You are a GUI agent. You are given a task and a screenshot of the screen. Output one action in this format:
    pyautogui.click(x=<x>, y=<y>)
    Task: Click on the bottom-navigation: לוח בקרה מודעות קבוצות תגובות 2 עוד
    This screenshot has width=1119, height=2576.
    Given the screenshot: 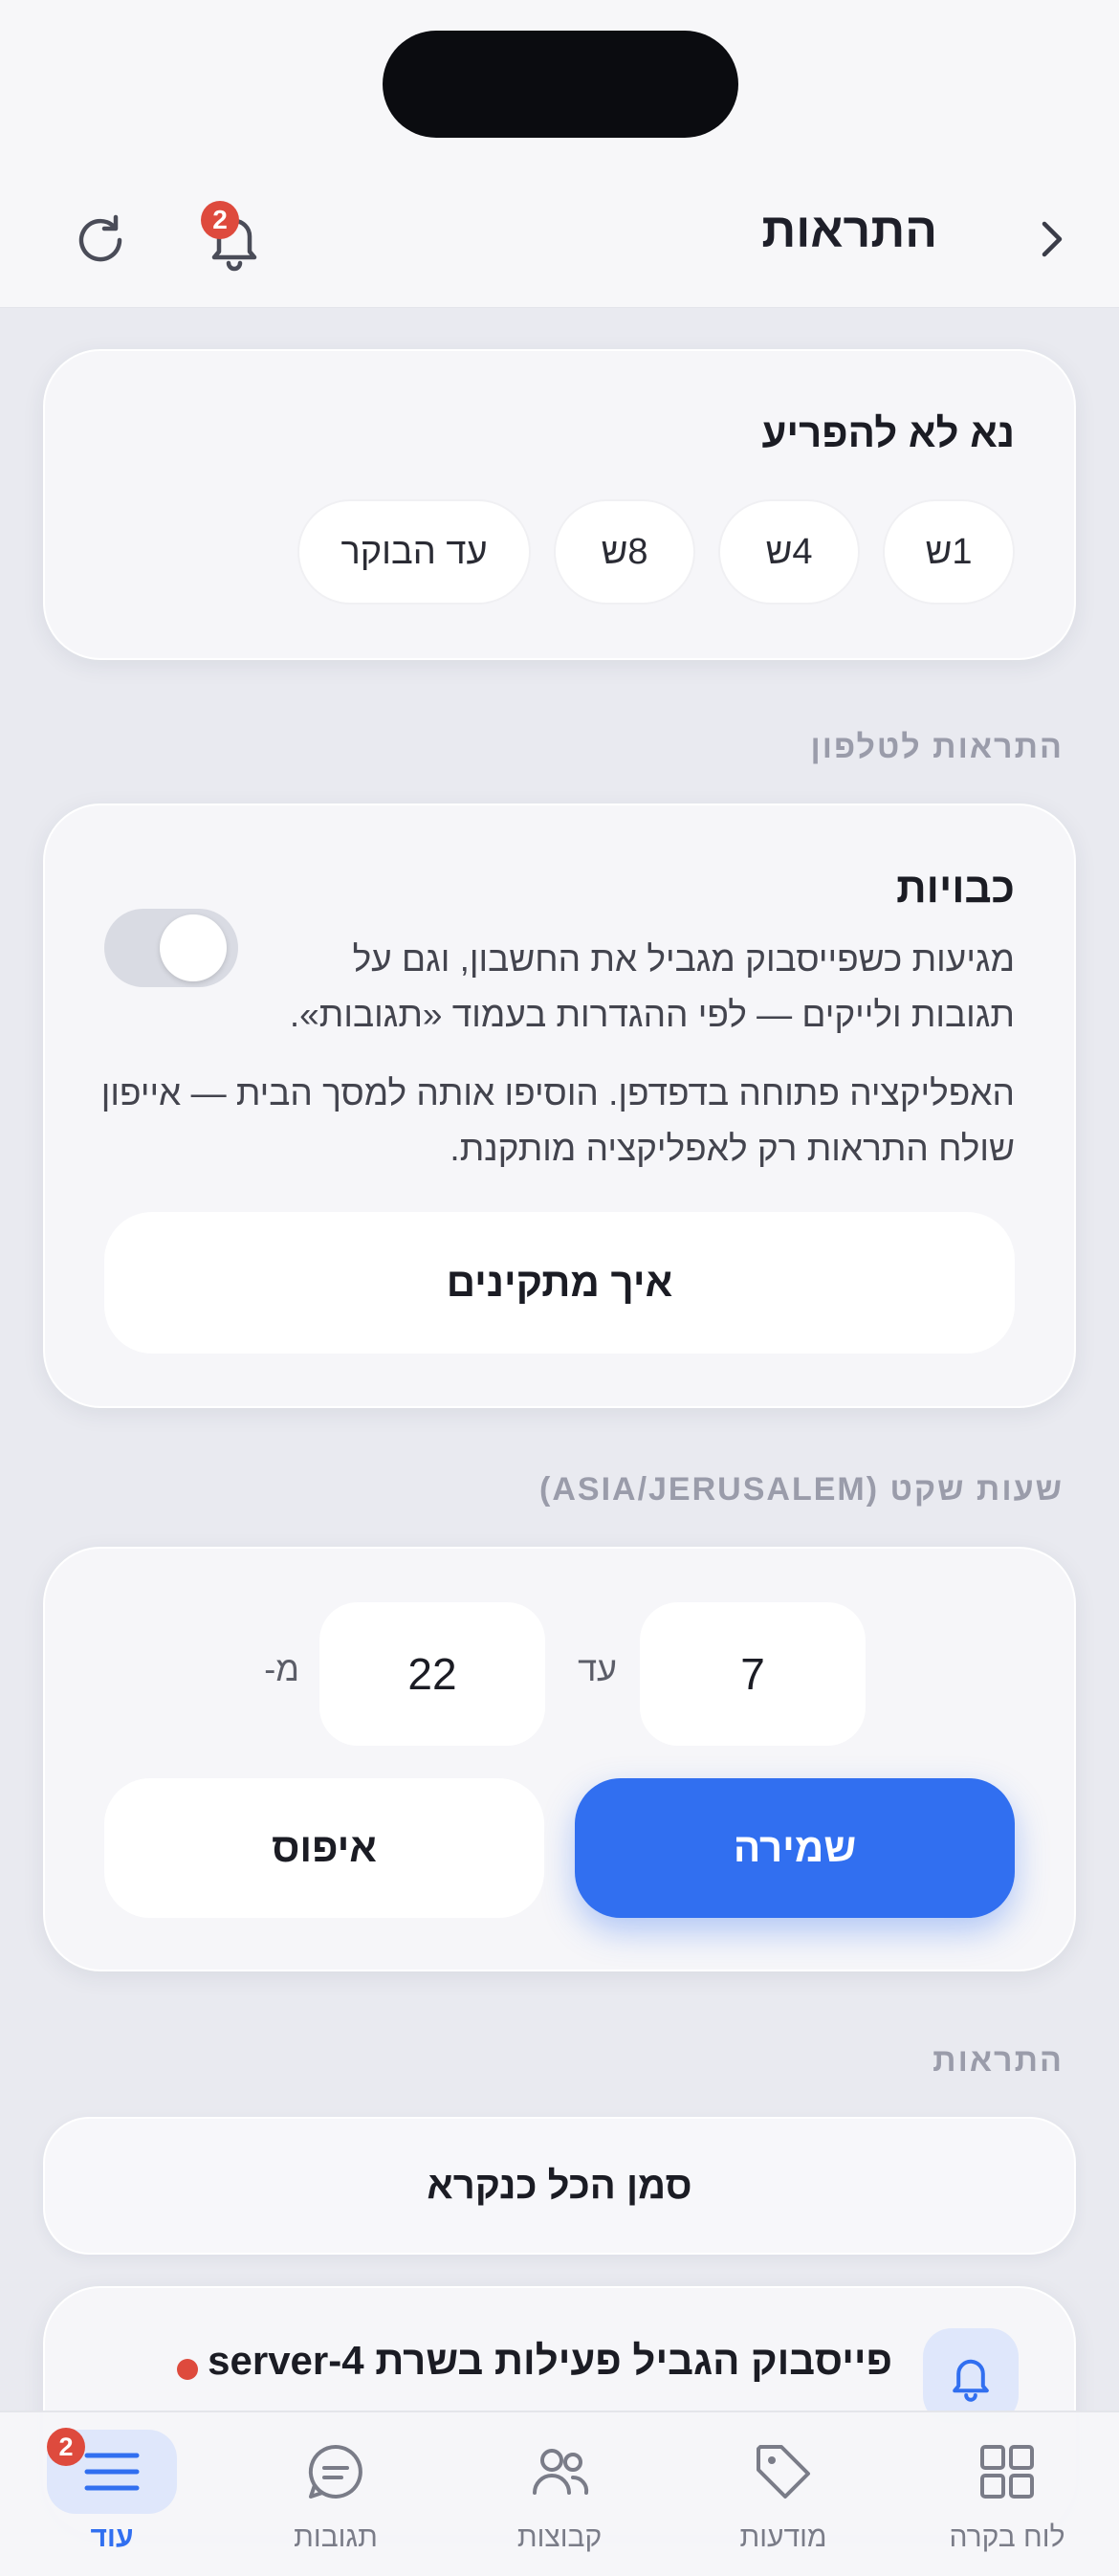 What is the action you would take?
    pyautogui.click(x=559, y=2493)
    